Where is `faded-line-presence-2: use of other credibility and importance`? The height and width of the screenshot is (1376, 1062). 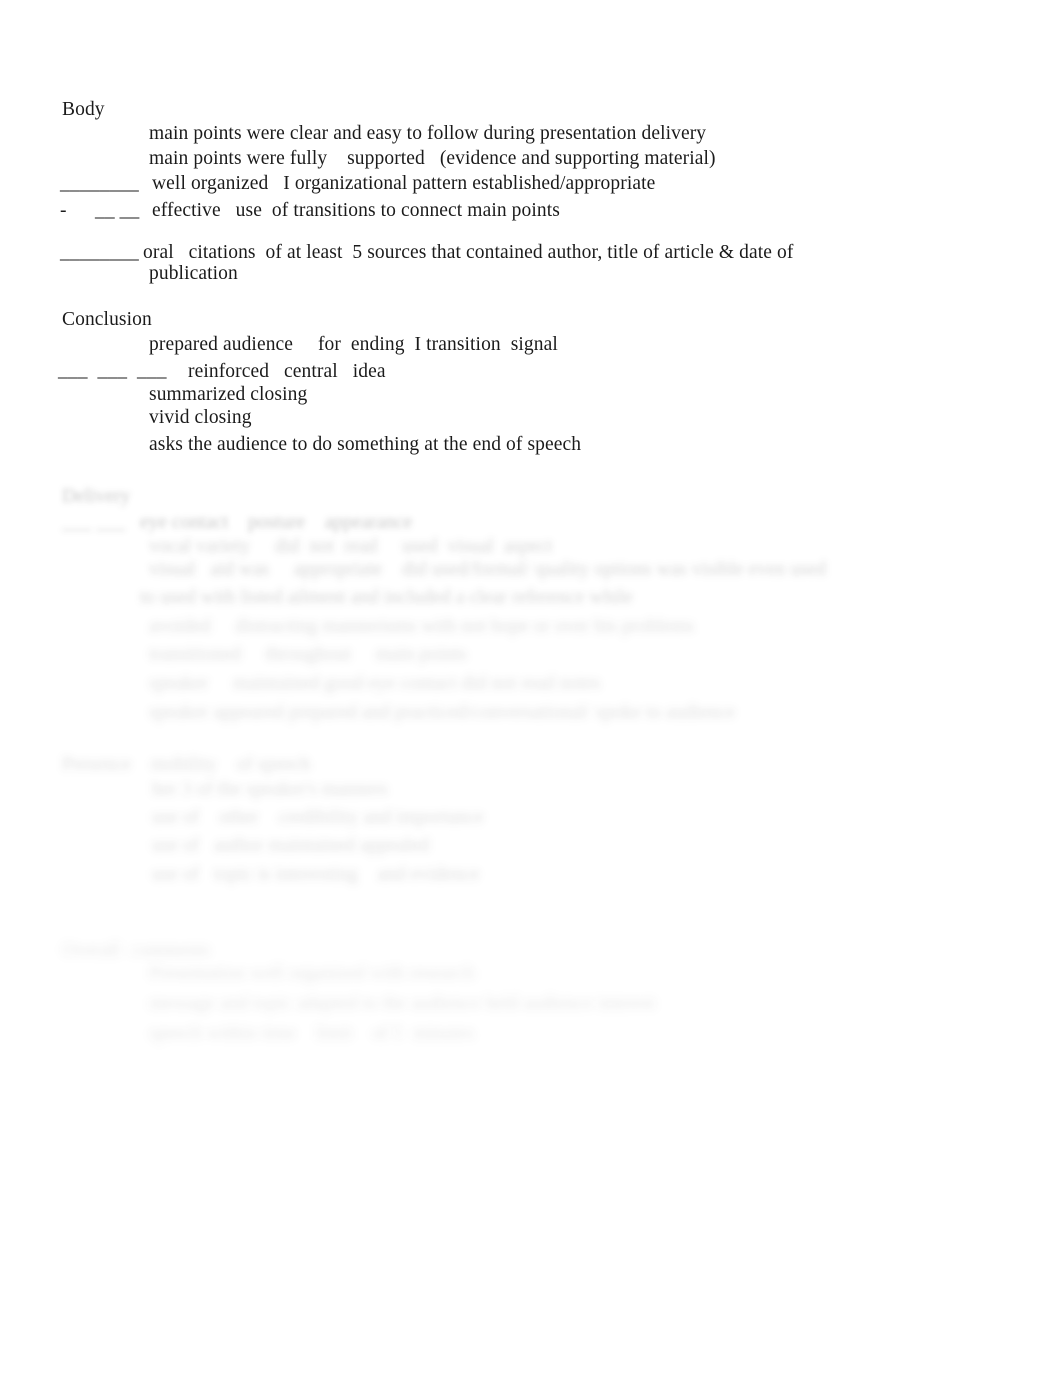 faded-line-presence-2: use of other credibility and importance is located at coordinates (318, 817).